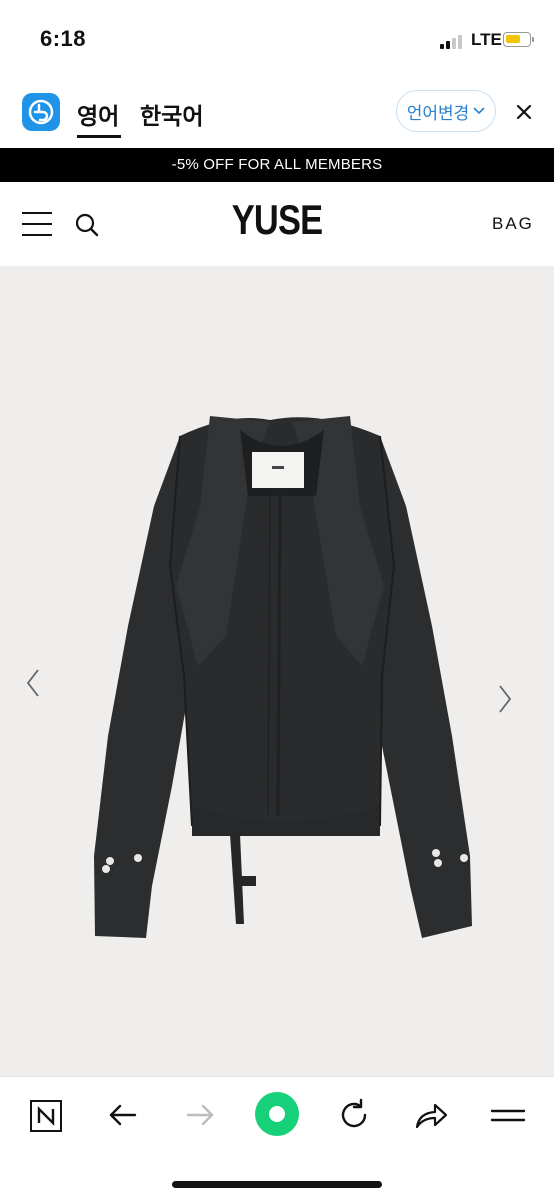 This screenshot has height=1200, width=554. I want to click on brand-logo: YUSE, so click(277, 220).